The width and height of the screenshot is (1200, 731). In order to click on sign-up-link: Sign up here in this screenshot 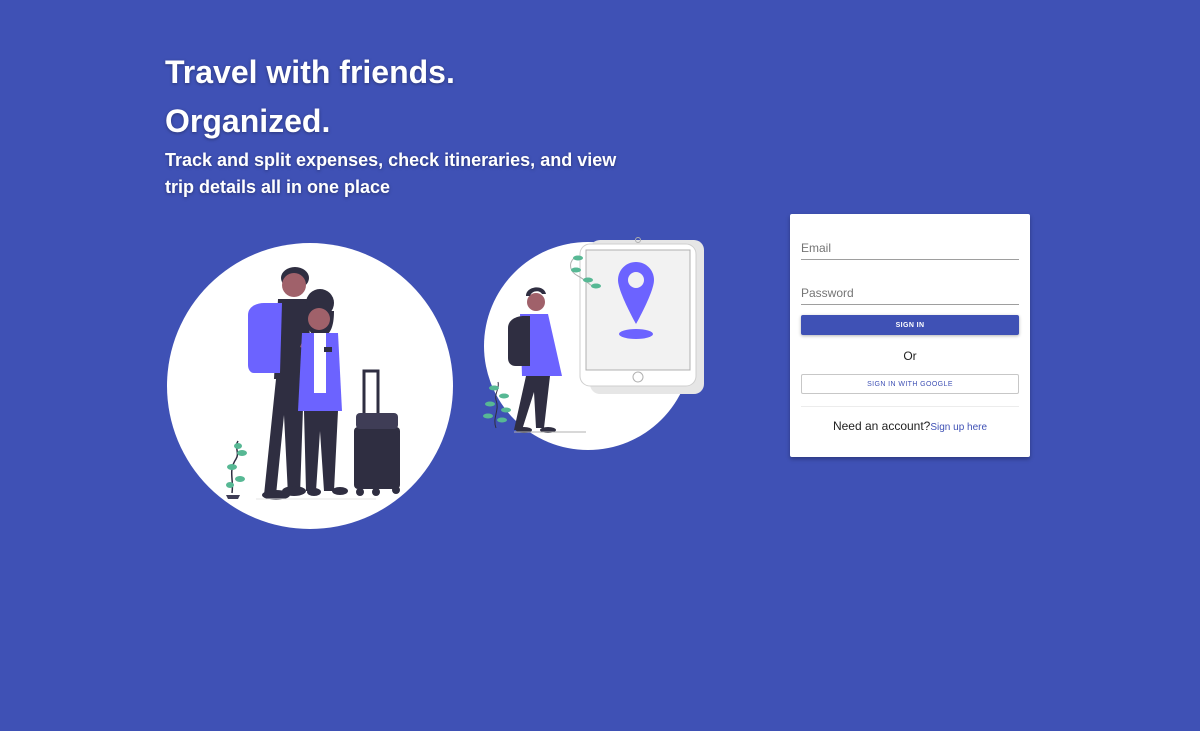, I will do `click(958, 427)`.